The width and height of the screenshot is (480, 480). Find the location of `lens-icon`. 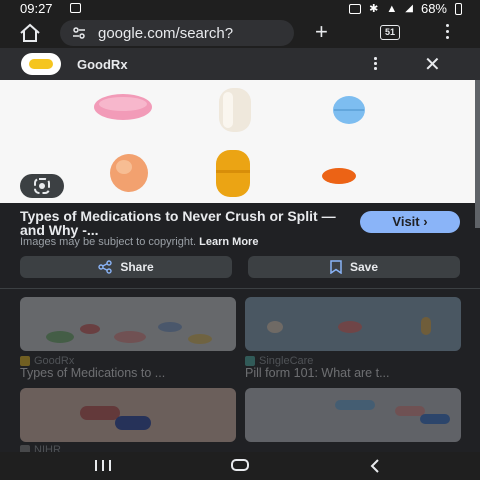

lens-icon is located at coordinates (42, 186).